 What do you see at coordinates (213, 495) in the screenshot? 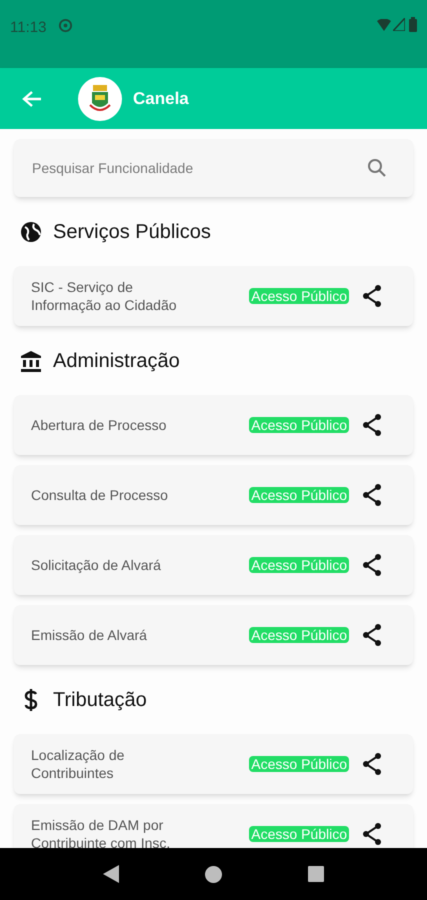
I see `feature-card: Consulta de Processo Acesso Público` at bounding box center [213, 495].